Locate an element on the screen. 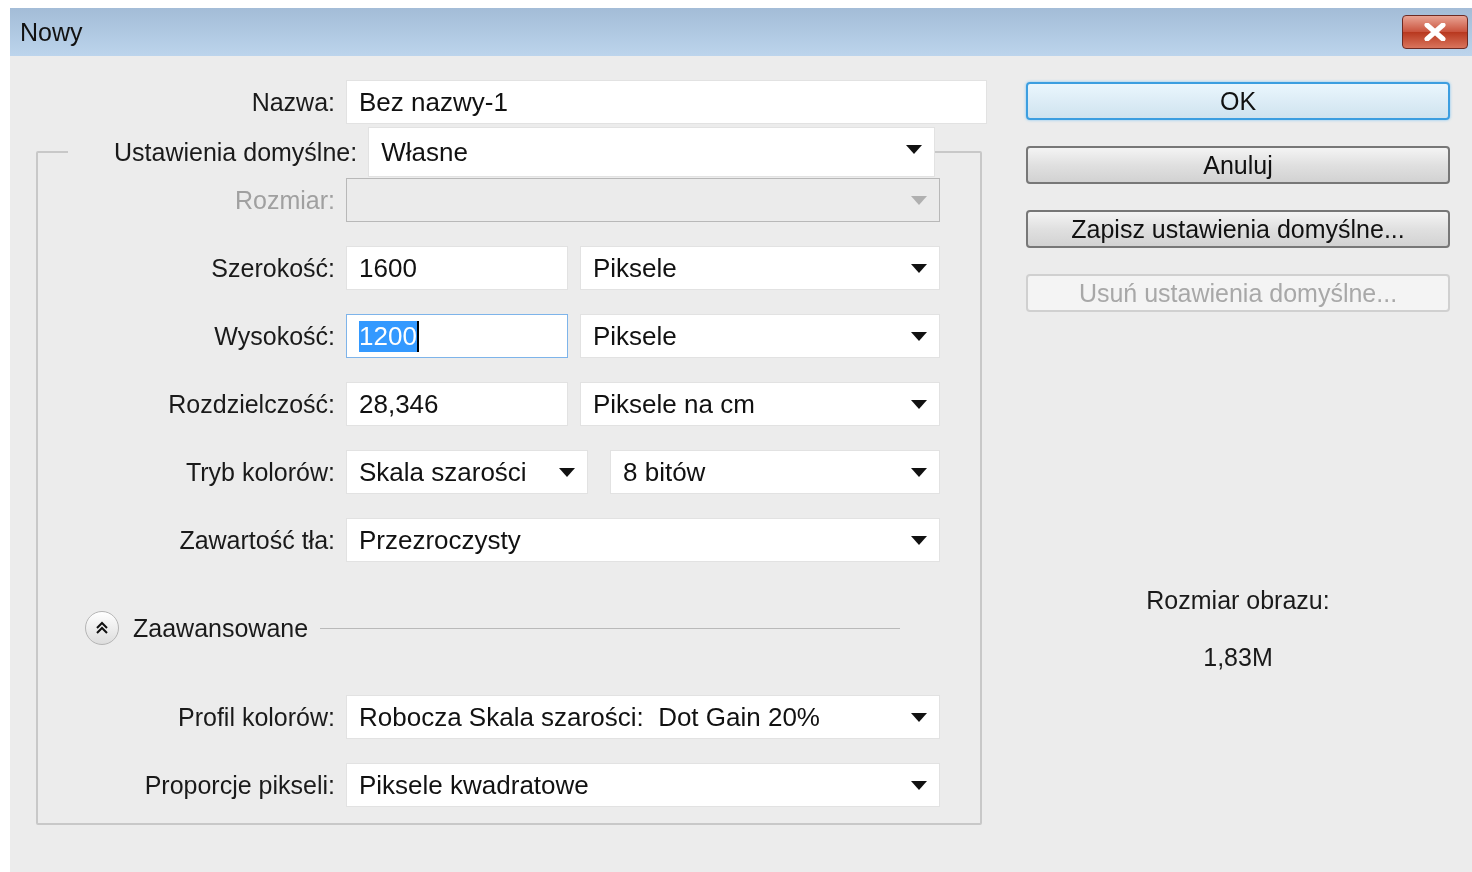  collapse-toggle is located at coordinates (102, 628).